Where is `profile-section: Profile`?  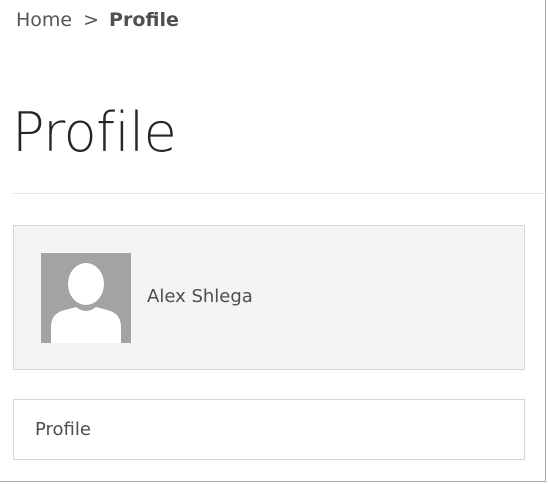
profile-section: Profile is located at coordinates (269, 429).